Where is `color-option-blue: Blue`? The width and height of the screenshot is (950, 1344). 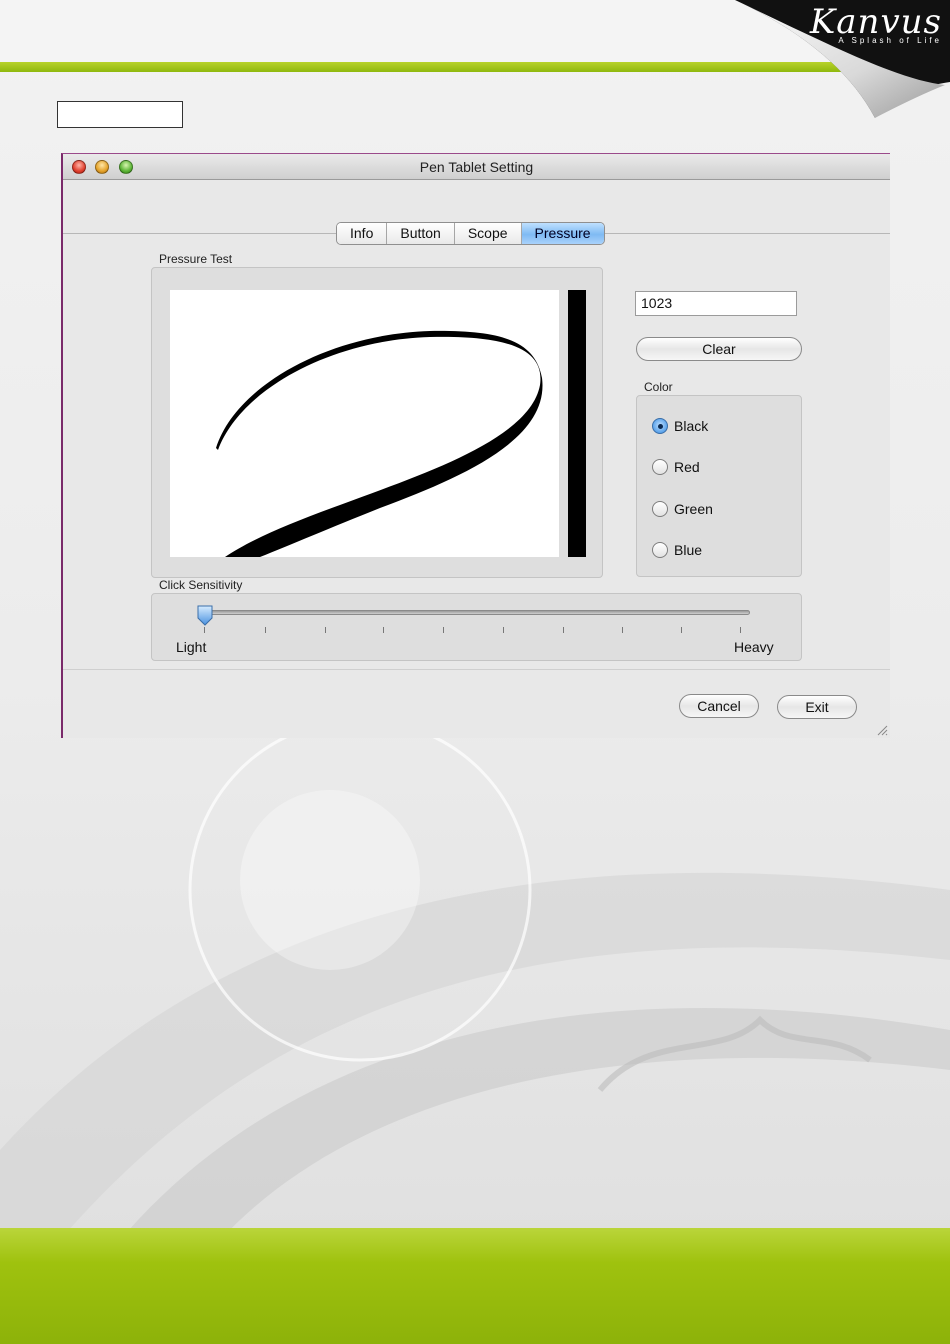 color-option-blue: Blue is located at coordinates (677, 550).